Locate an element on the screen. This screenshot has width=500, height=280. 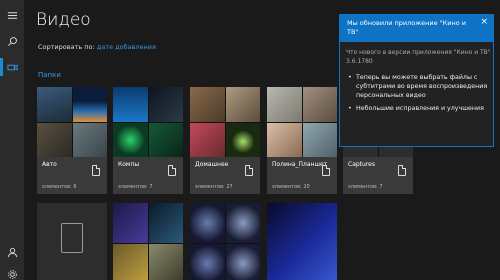
notification-title: Мы обновили приложение "Кино и ТВ" is located at coordinates (406, 27).